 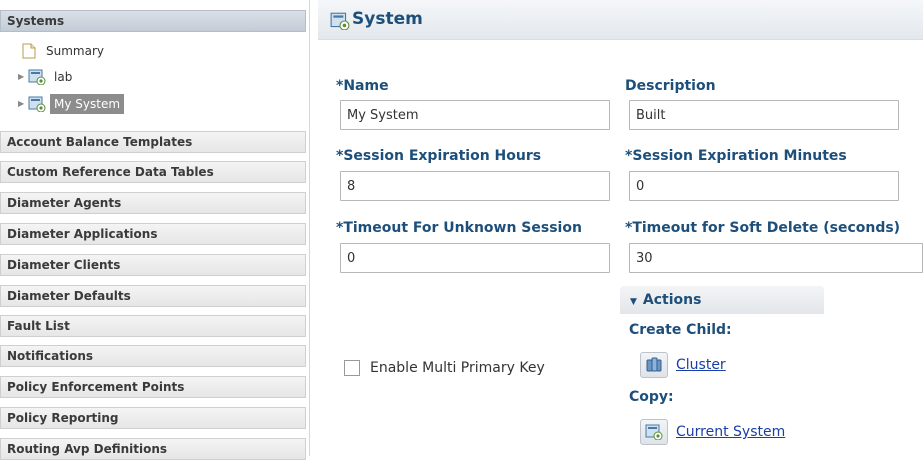 I want to click on description-label: Description, so click(x=670, y=86).